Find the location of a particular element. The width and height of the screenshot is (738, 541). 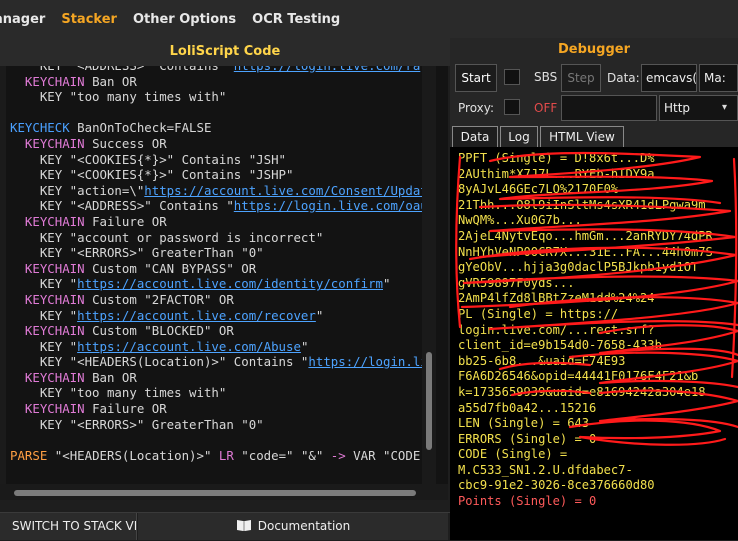

code-link: https://account.live.com/recover is located at coordinates (196, 315).